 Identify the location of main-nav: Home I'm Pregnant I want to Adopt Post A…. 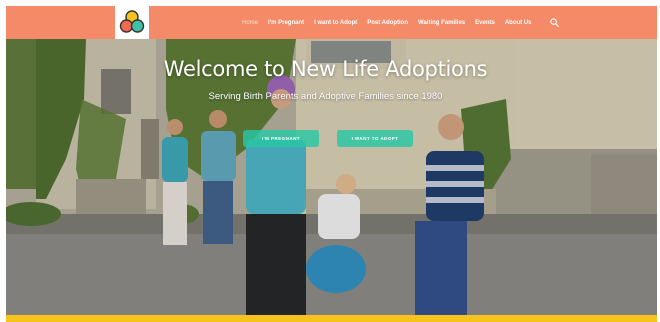
(392, 22).